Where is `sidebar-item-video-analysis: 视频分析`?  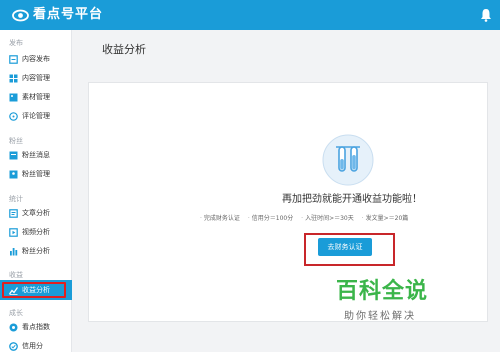
sidebar-item-video-analysis: 视频分析 is located at coordinates (36, 232).